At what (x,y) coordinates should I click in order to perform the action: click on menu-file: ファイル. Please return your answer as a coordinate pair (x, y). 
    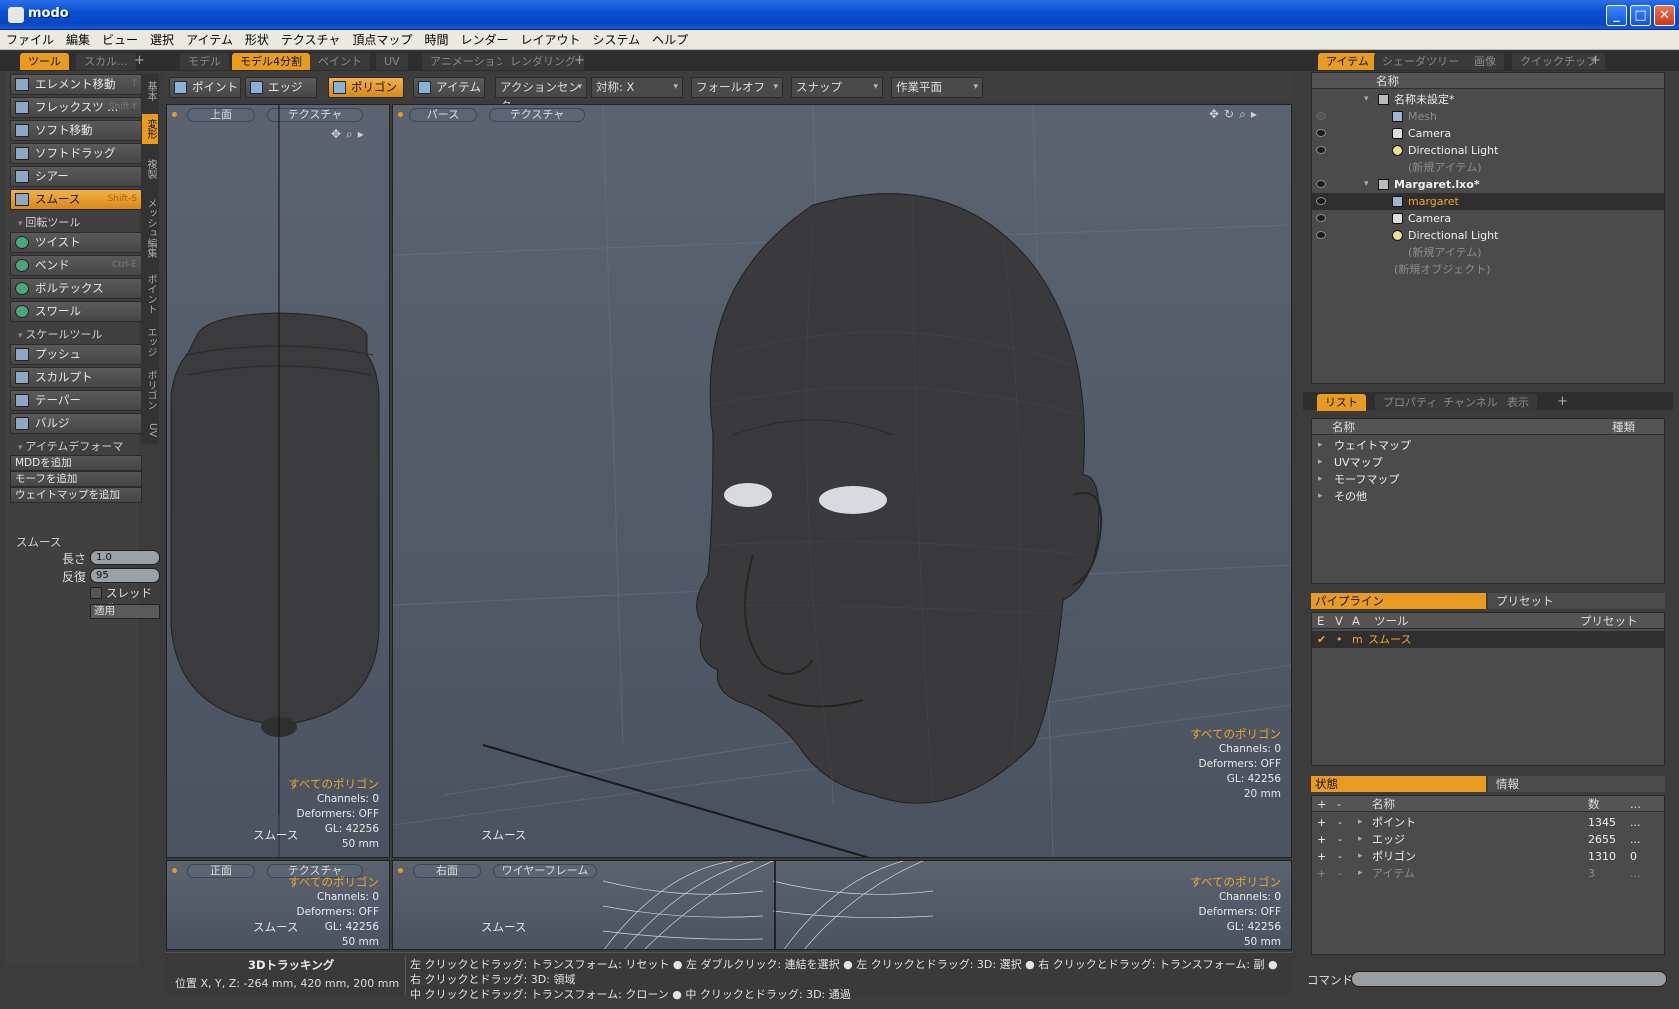
    Looking at the image, I should click on (30, 40).